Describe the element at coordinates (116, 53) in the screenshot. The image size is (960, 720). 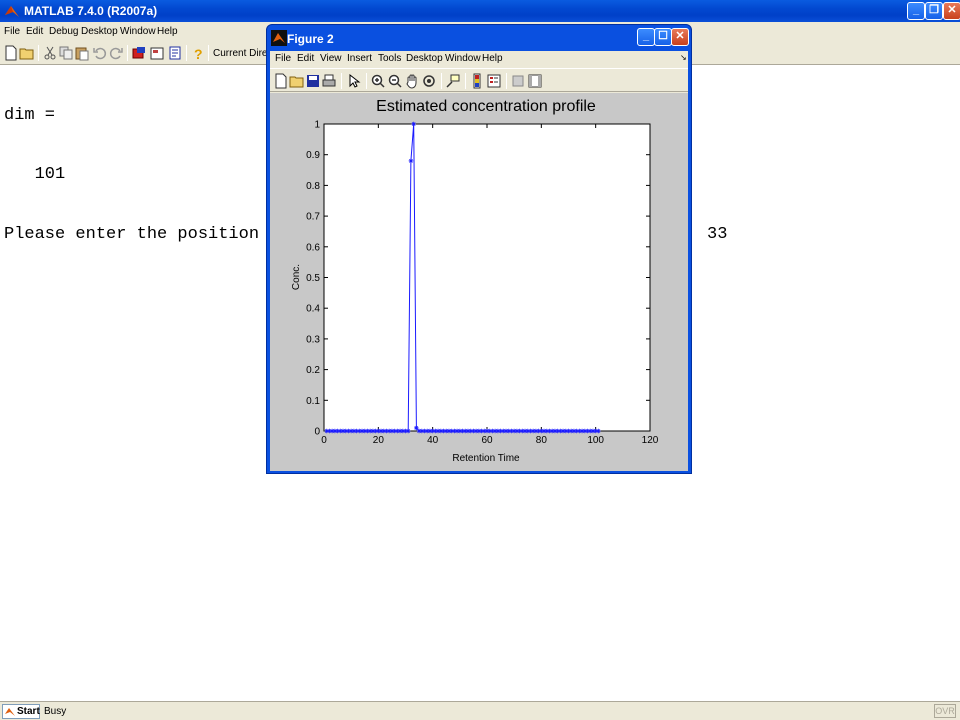
I see `redo-icon` at that location.